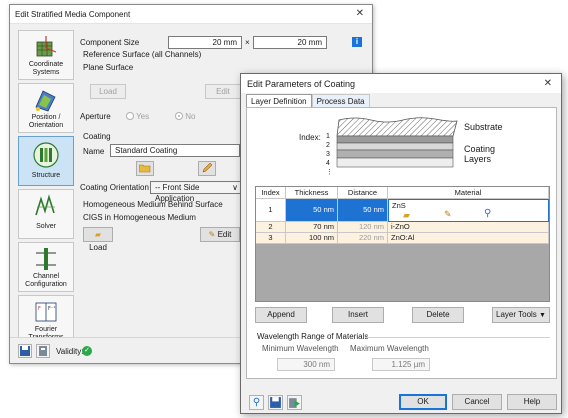  Describe the element at coordinates (548, 83) in the screenshot. I see `front-window-close-icon: ✕` at that location.